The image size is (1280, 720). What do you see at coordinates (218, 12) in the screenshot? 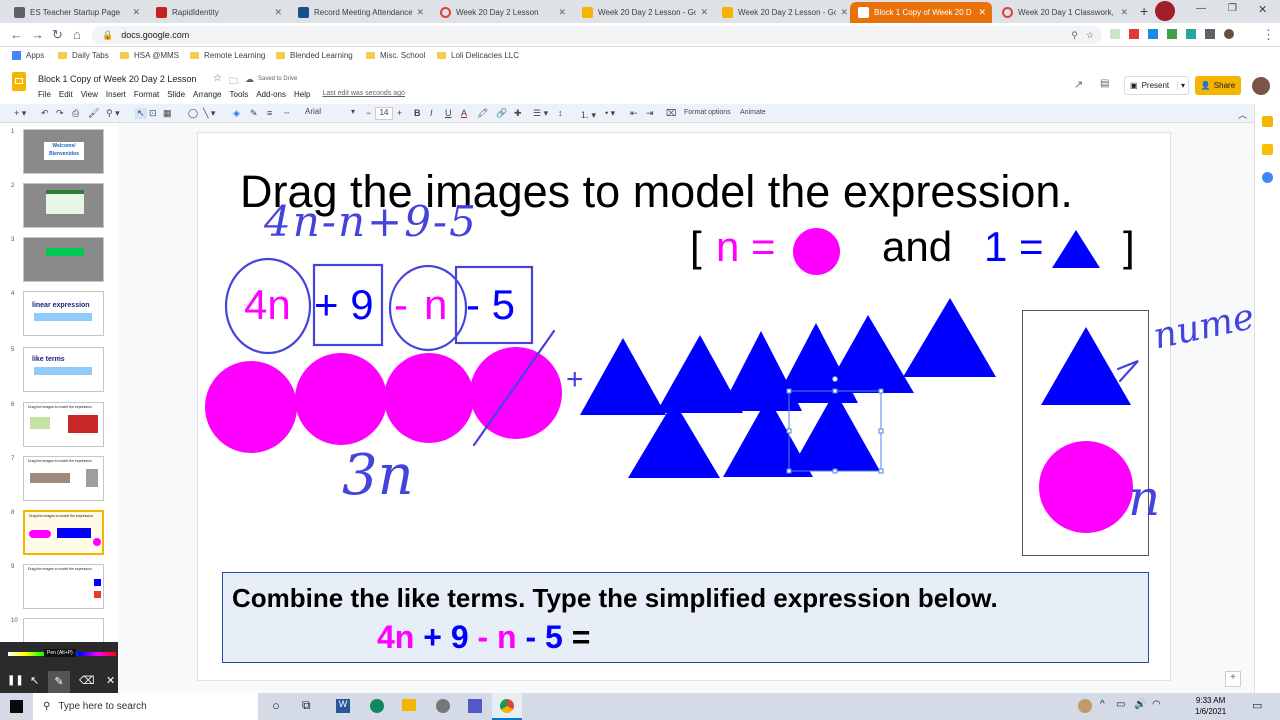
I see `tab-rapididentity: RapidIdentity ✕` at bounding box center [218, 12].